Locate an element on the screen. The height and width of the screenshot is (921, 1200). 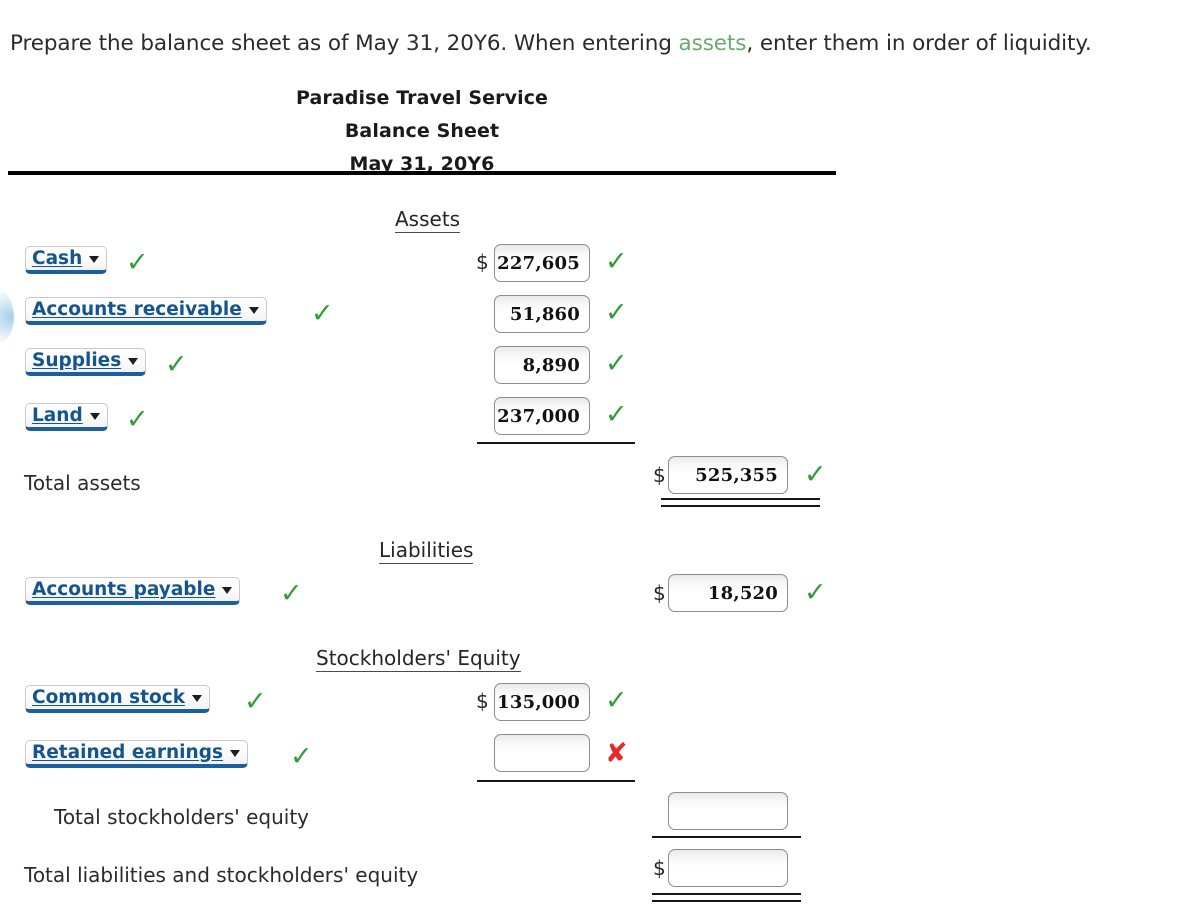
account-select-cash-label: Cash is located at coordinates (57, 258).